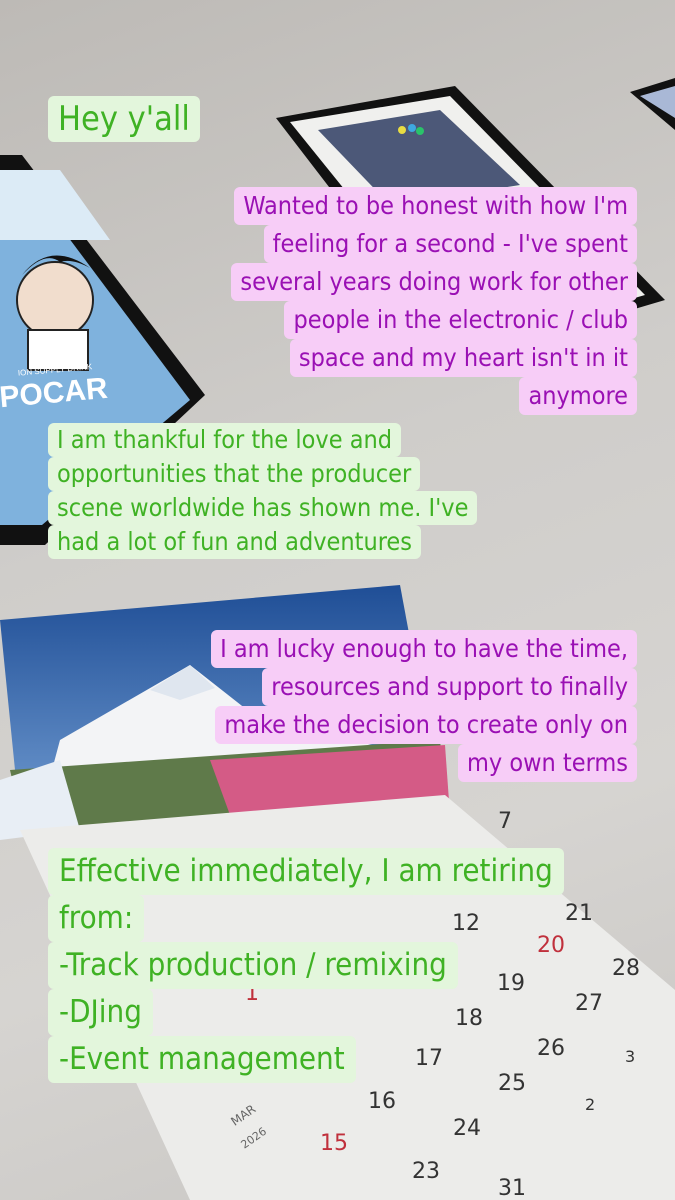  Describe the element at coordinates (551, 1048) in the screenshot. I see `cal-num: 26` at that location.